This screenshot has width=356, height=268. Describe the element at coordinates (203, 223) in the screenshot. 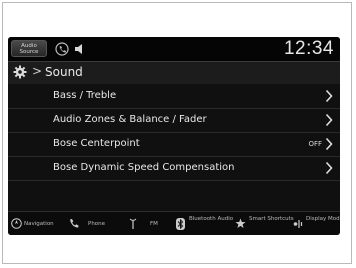

I see `nav-bluetooth-audio-button: Bluetooth Audio` at that location.